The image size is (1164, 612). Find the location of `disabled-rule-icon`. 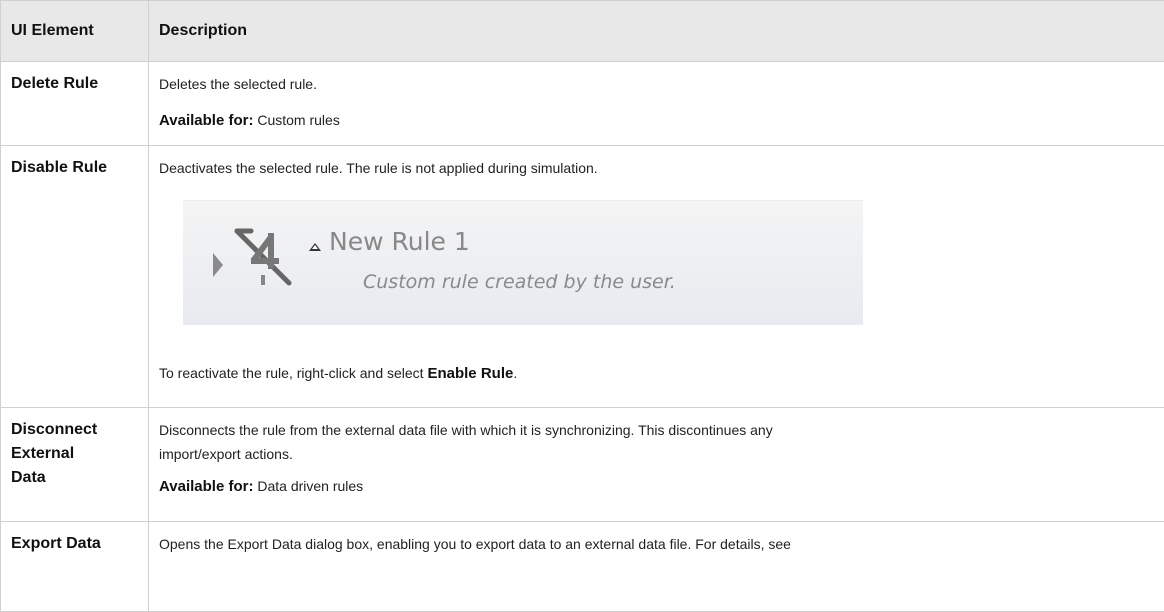

disabled-rule-icon is located at coordinates (263, 257).